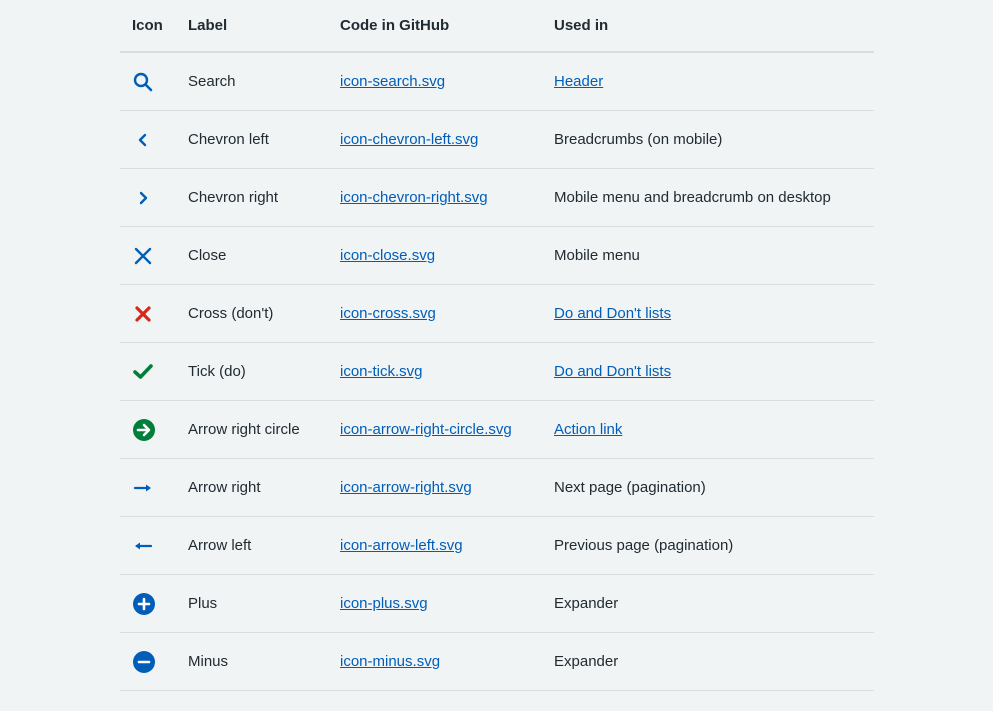 The width and height of the screenshot is (993, 711). I want to click on github-file-link: icon-arrow-left.svg, so click(401, 545).